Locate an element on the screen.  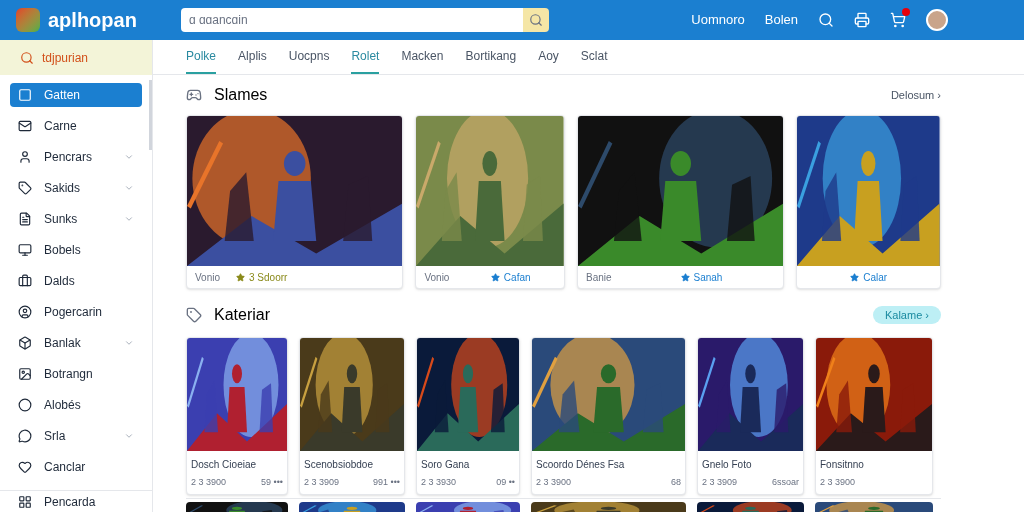
game-title: Gnelo Foto is located at coordinates (727, 465).